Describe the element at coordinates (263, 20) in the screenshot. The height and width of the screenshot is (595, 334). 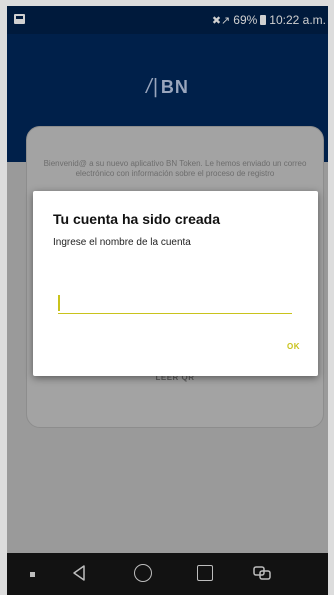
I see `battery-icon` at that location.